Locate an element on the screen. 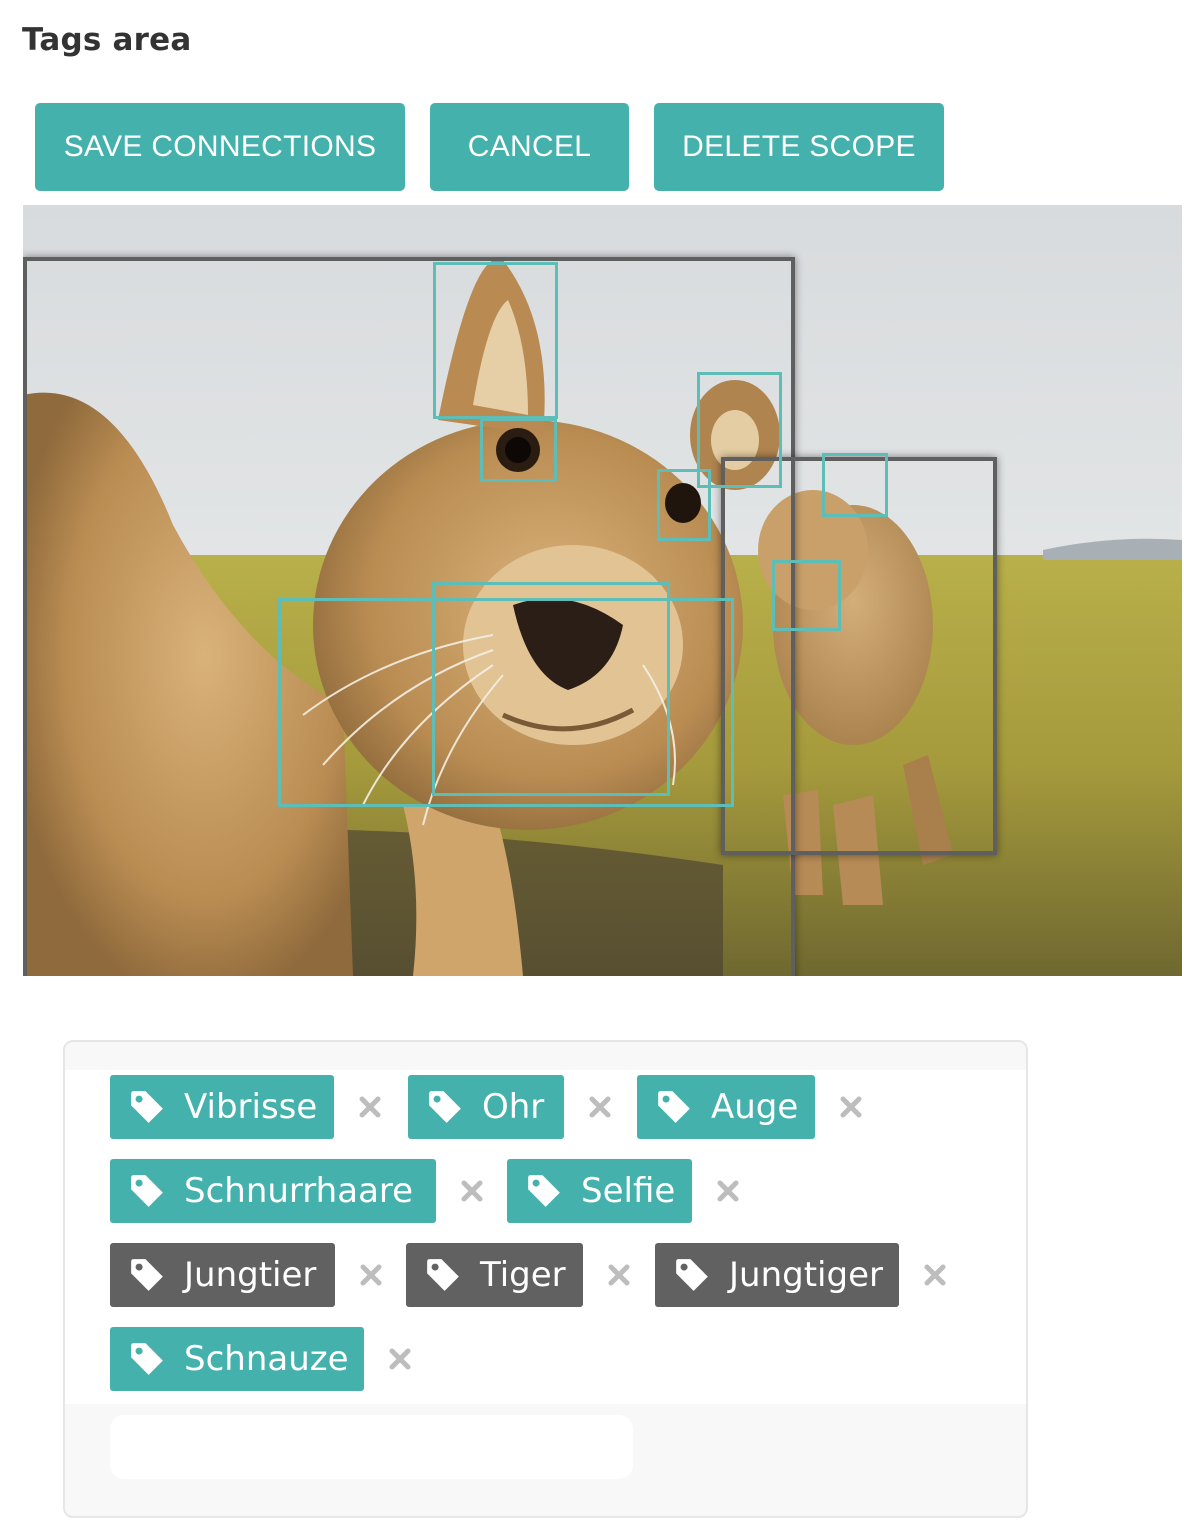 The height and width of the screenshot is (1538, 1184). page-title: Tags area is located at coordinates (107, 40).